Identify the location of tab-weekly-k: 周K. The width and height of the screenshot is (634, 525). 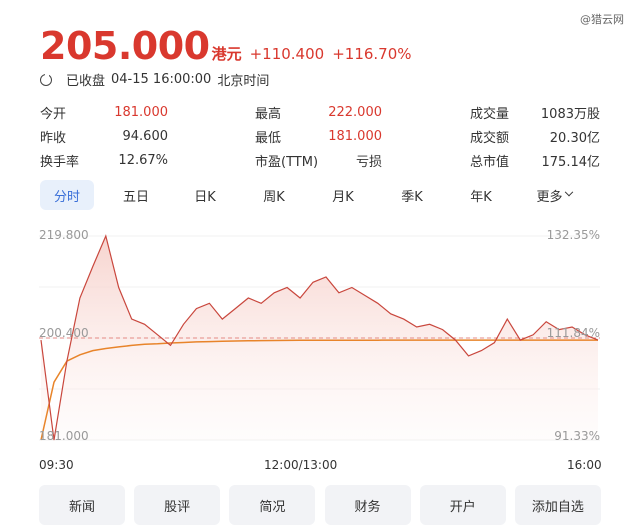
(274, 195).